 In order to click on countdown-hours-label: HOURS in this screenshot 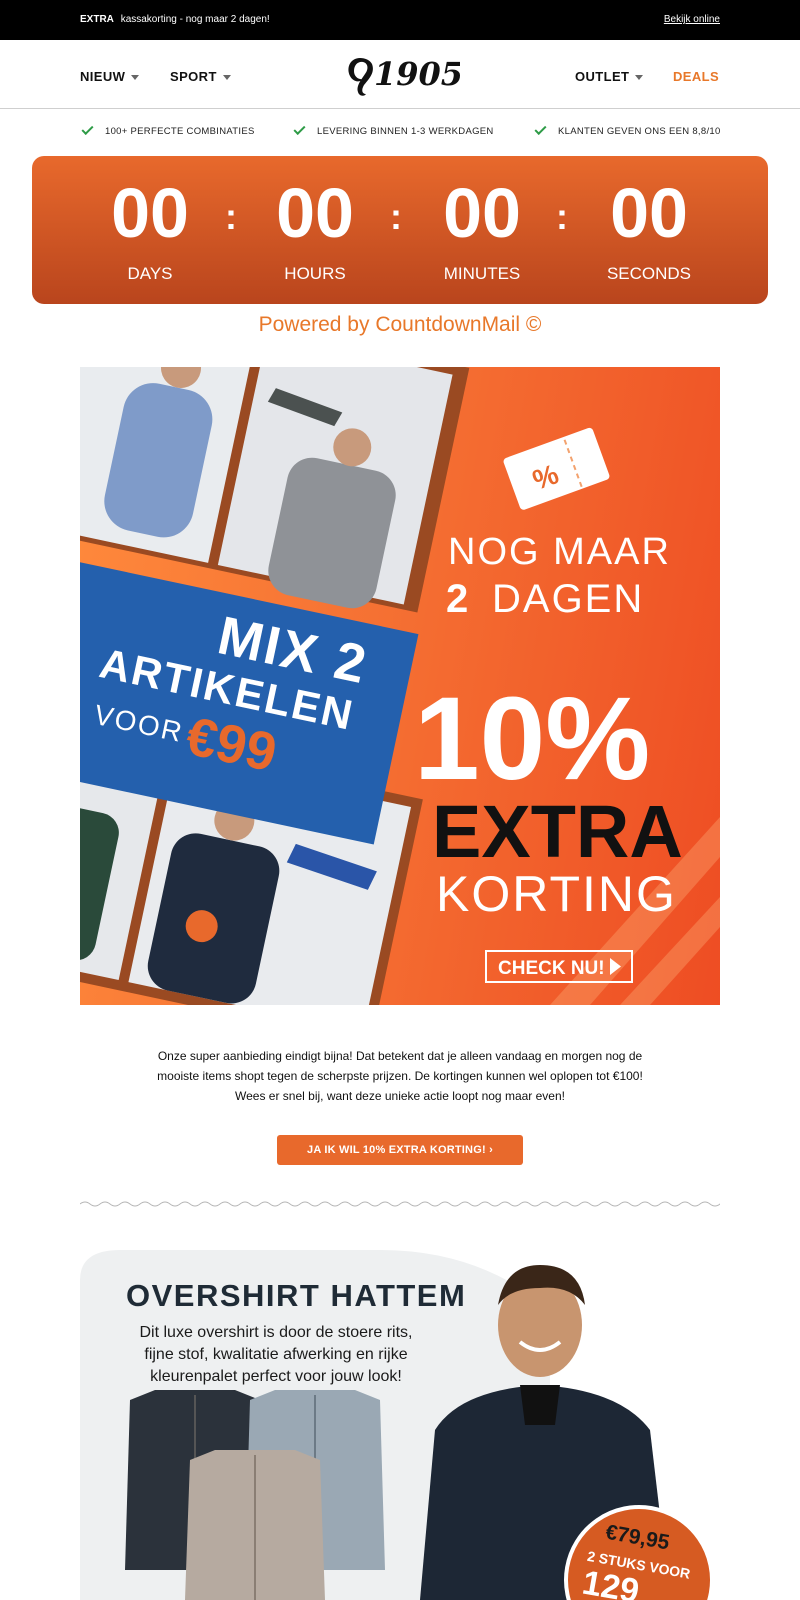, I will do `click(315, 273)`.